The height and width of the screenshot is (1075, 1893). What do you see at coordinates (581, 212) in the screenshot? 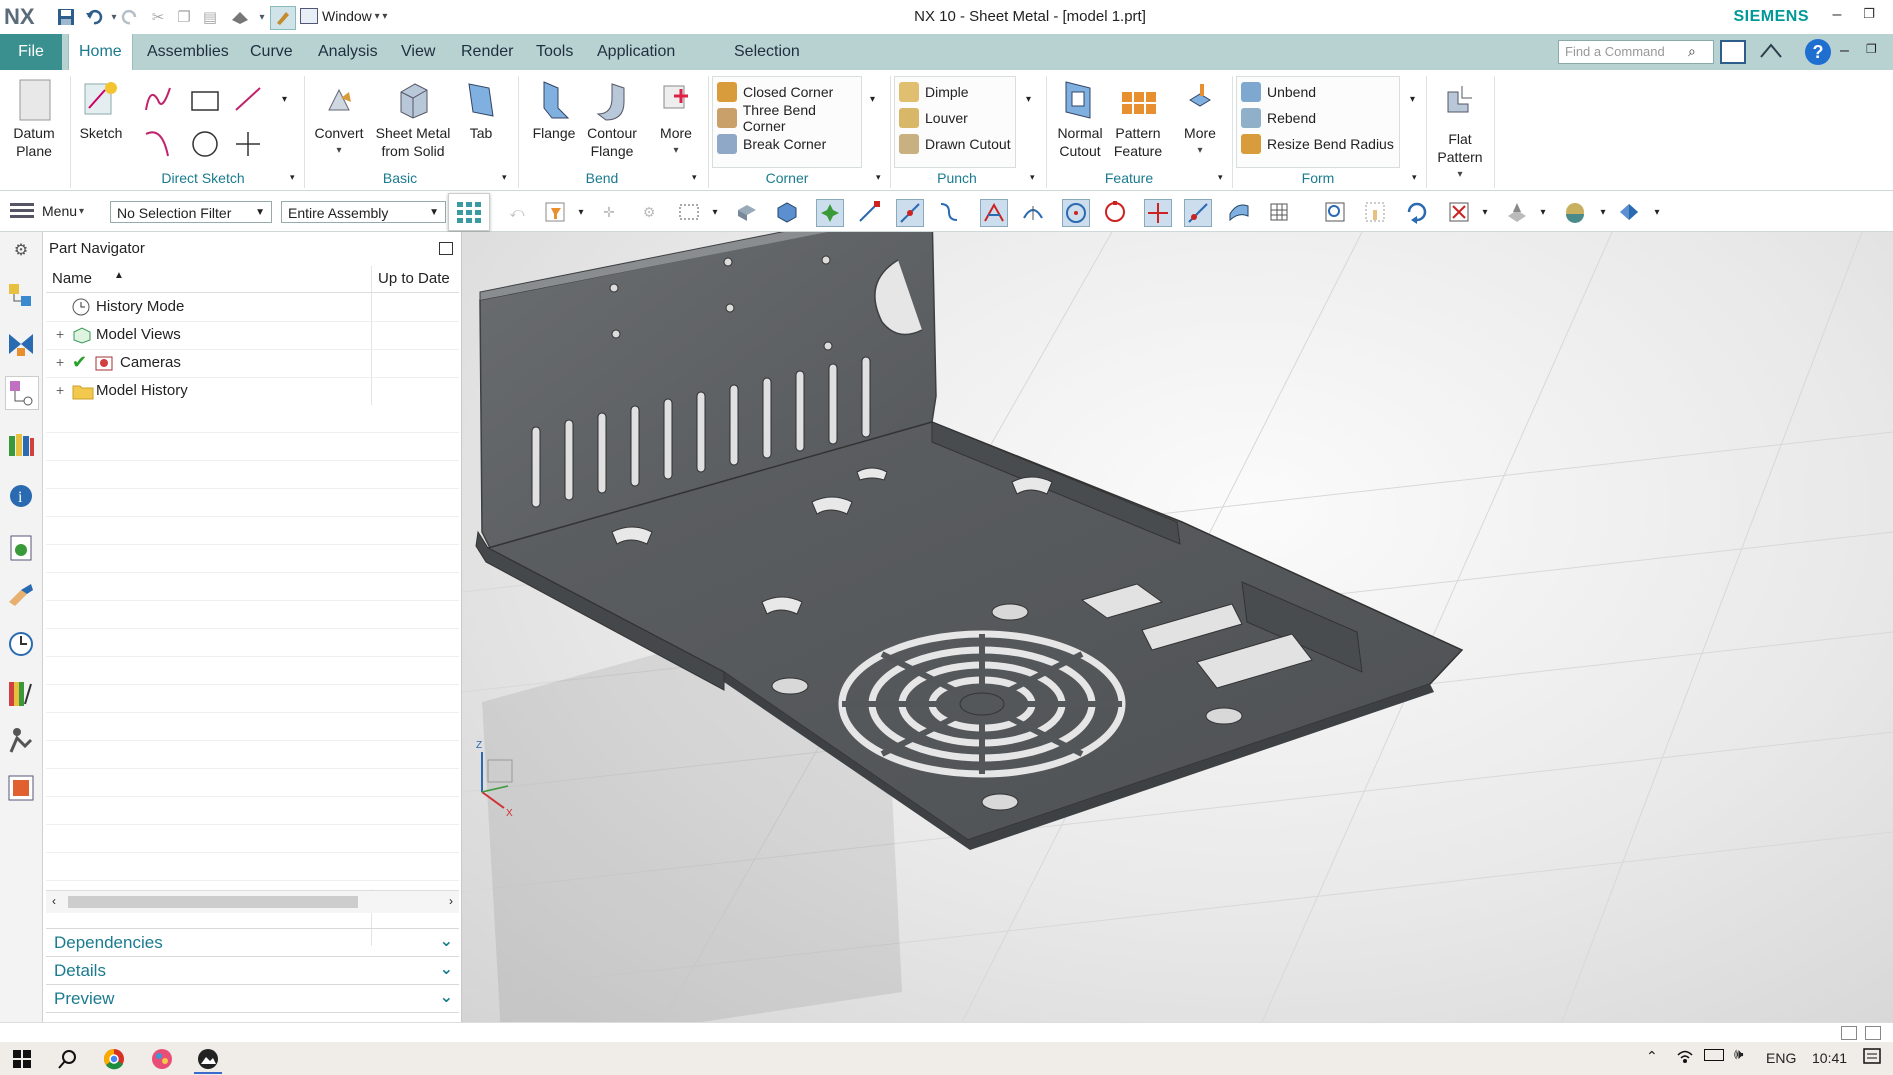
I see `type-filter-dropdown-icon: ▾` at bounding box center [581, 212].